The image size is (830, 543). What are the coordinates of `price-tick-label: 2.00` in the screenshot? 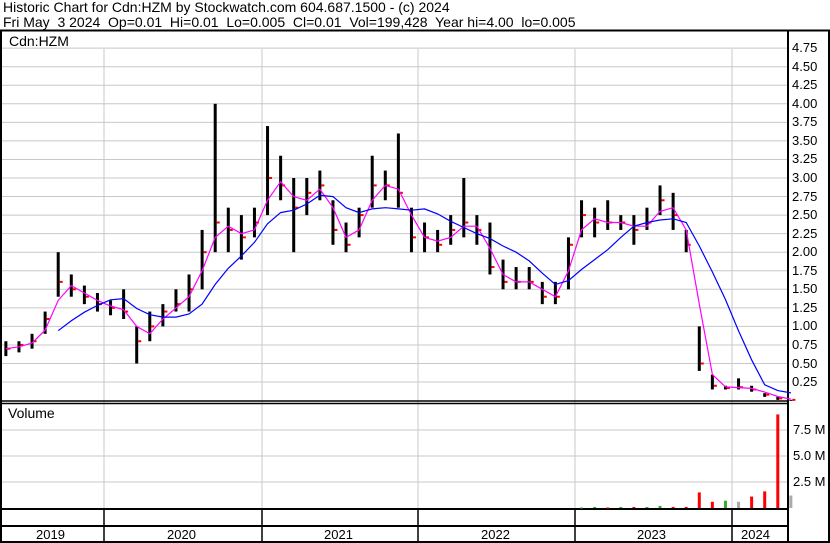 It's located at (805, 252).